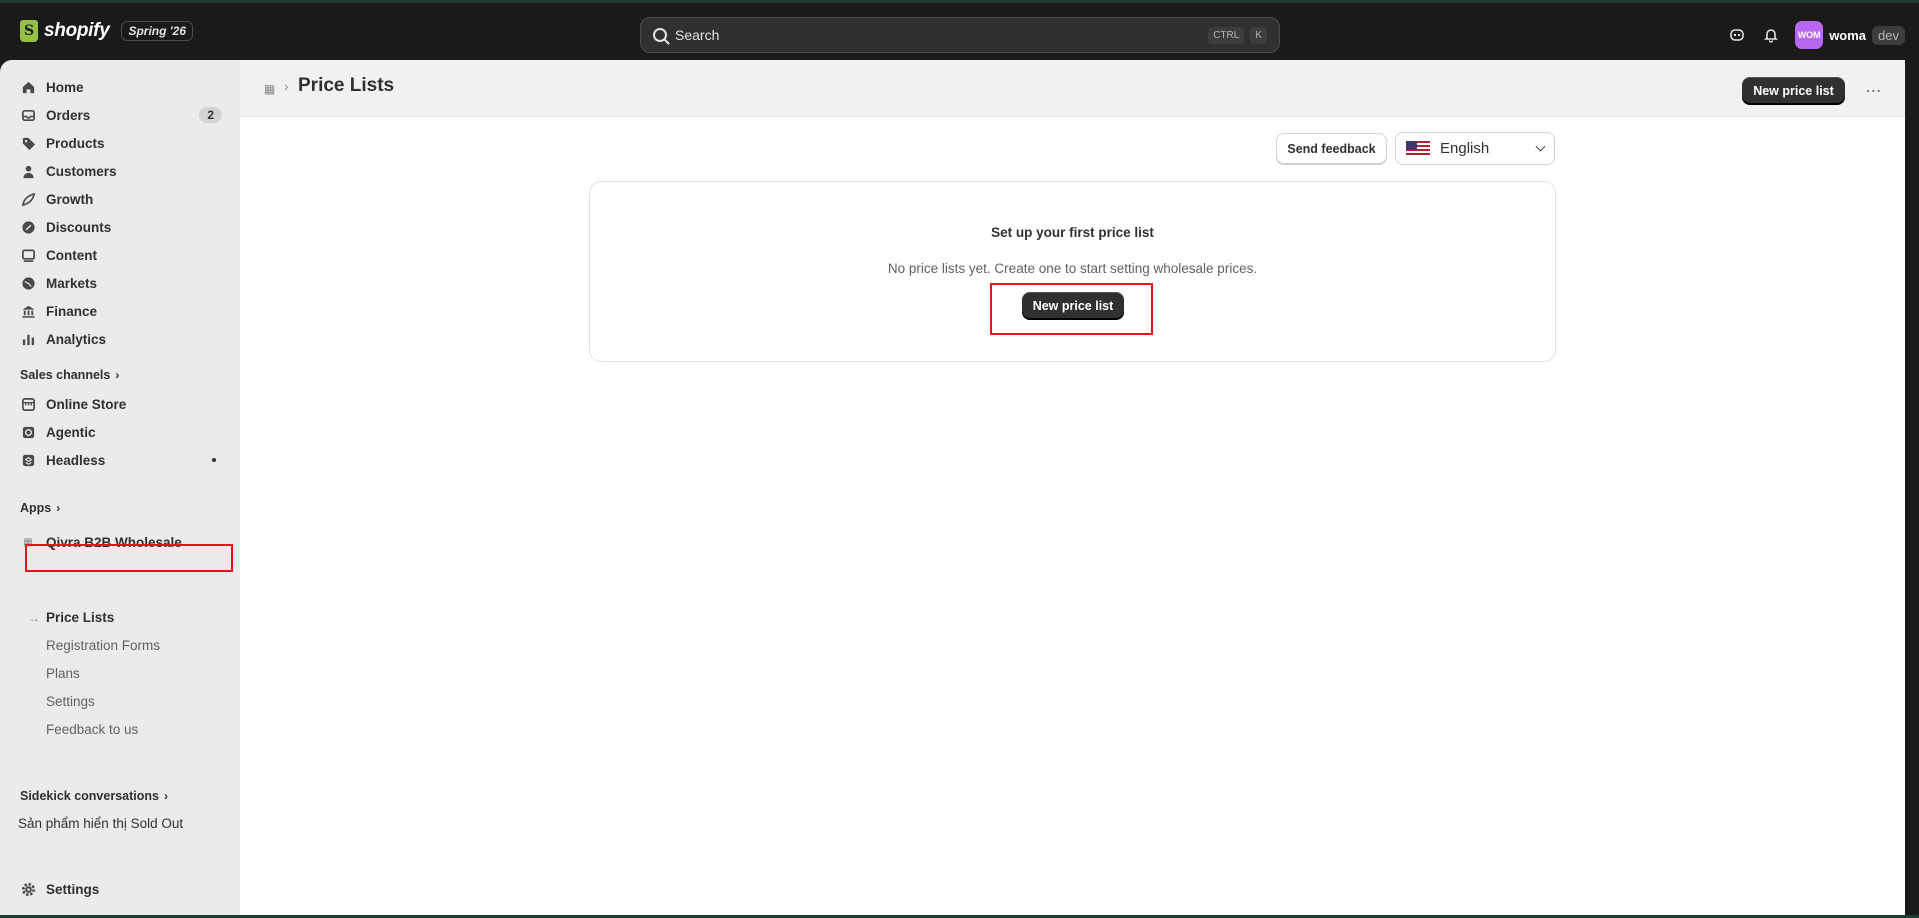  Describe the element at coordinates (270, 89) in the screenshot. I see `app-breadcrumb-icon: ▦` at that location.